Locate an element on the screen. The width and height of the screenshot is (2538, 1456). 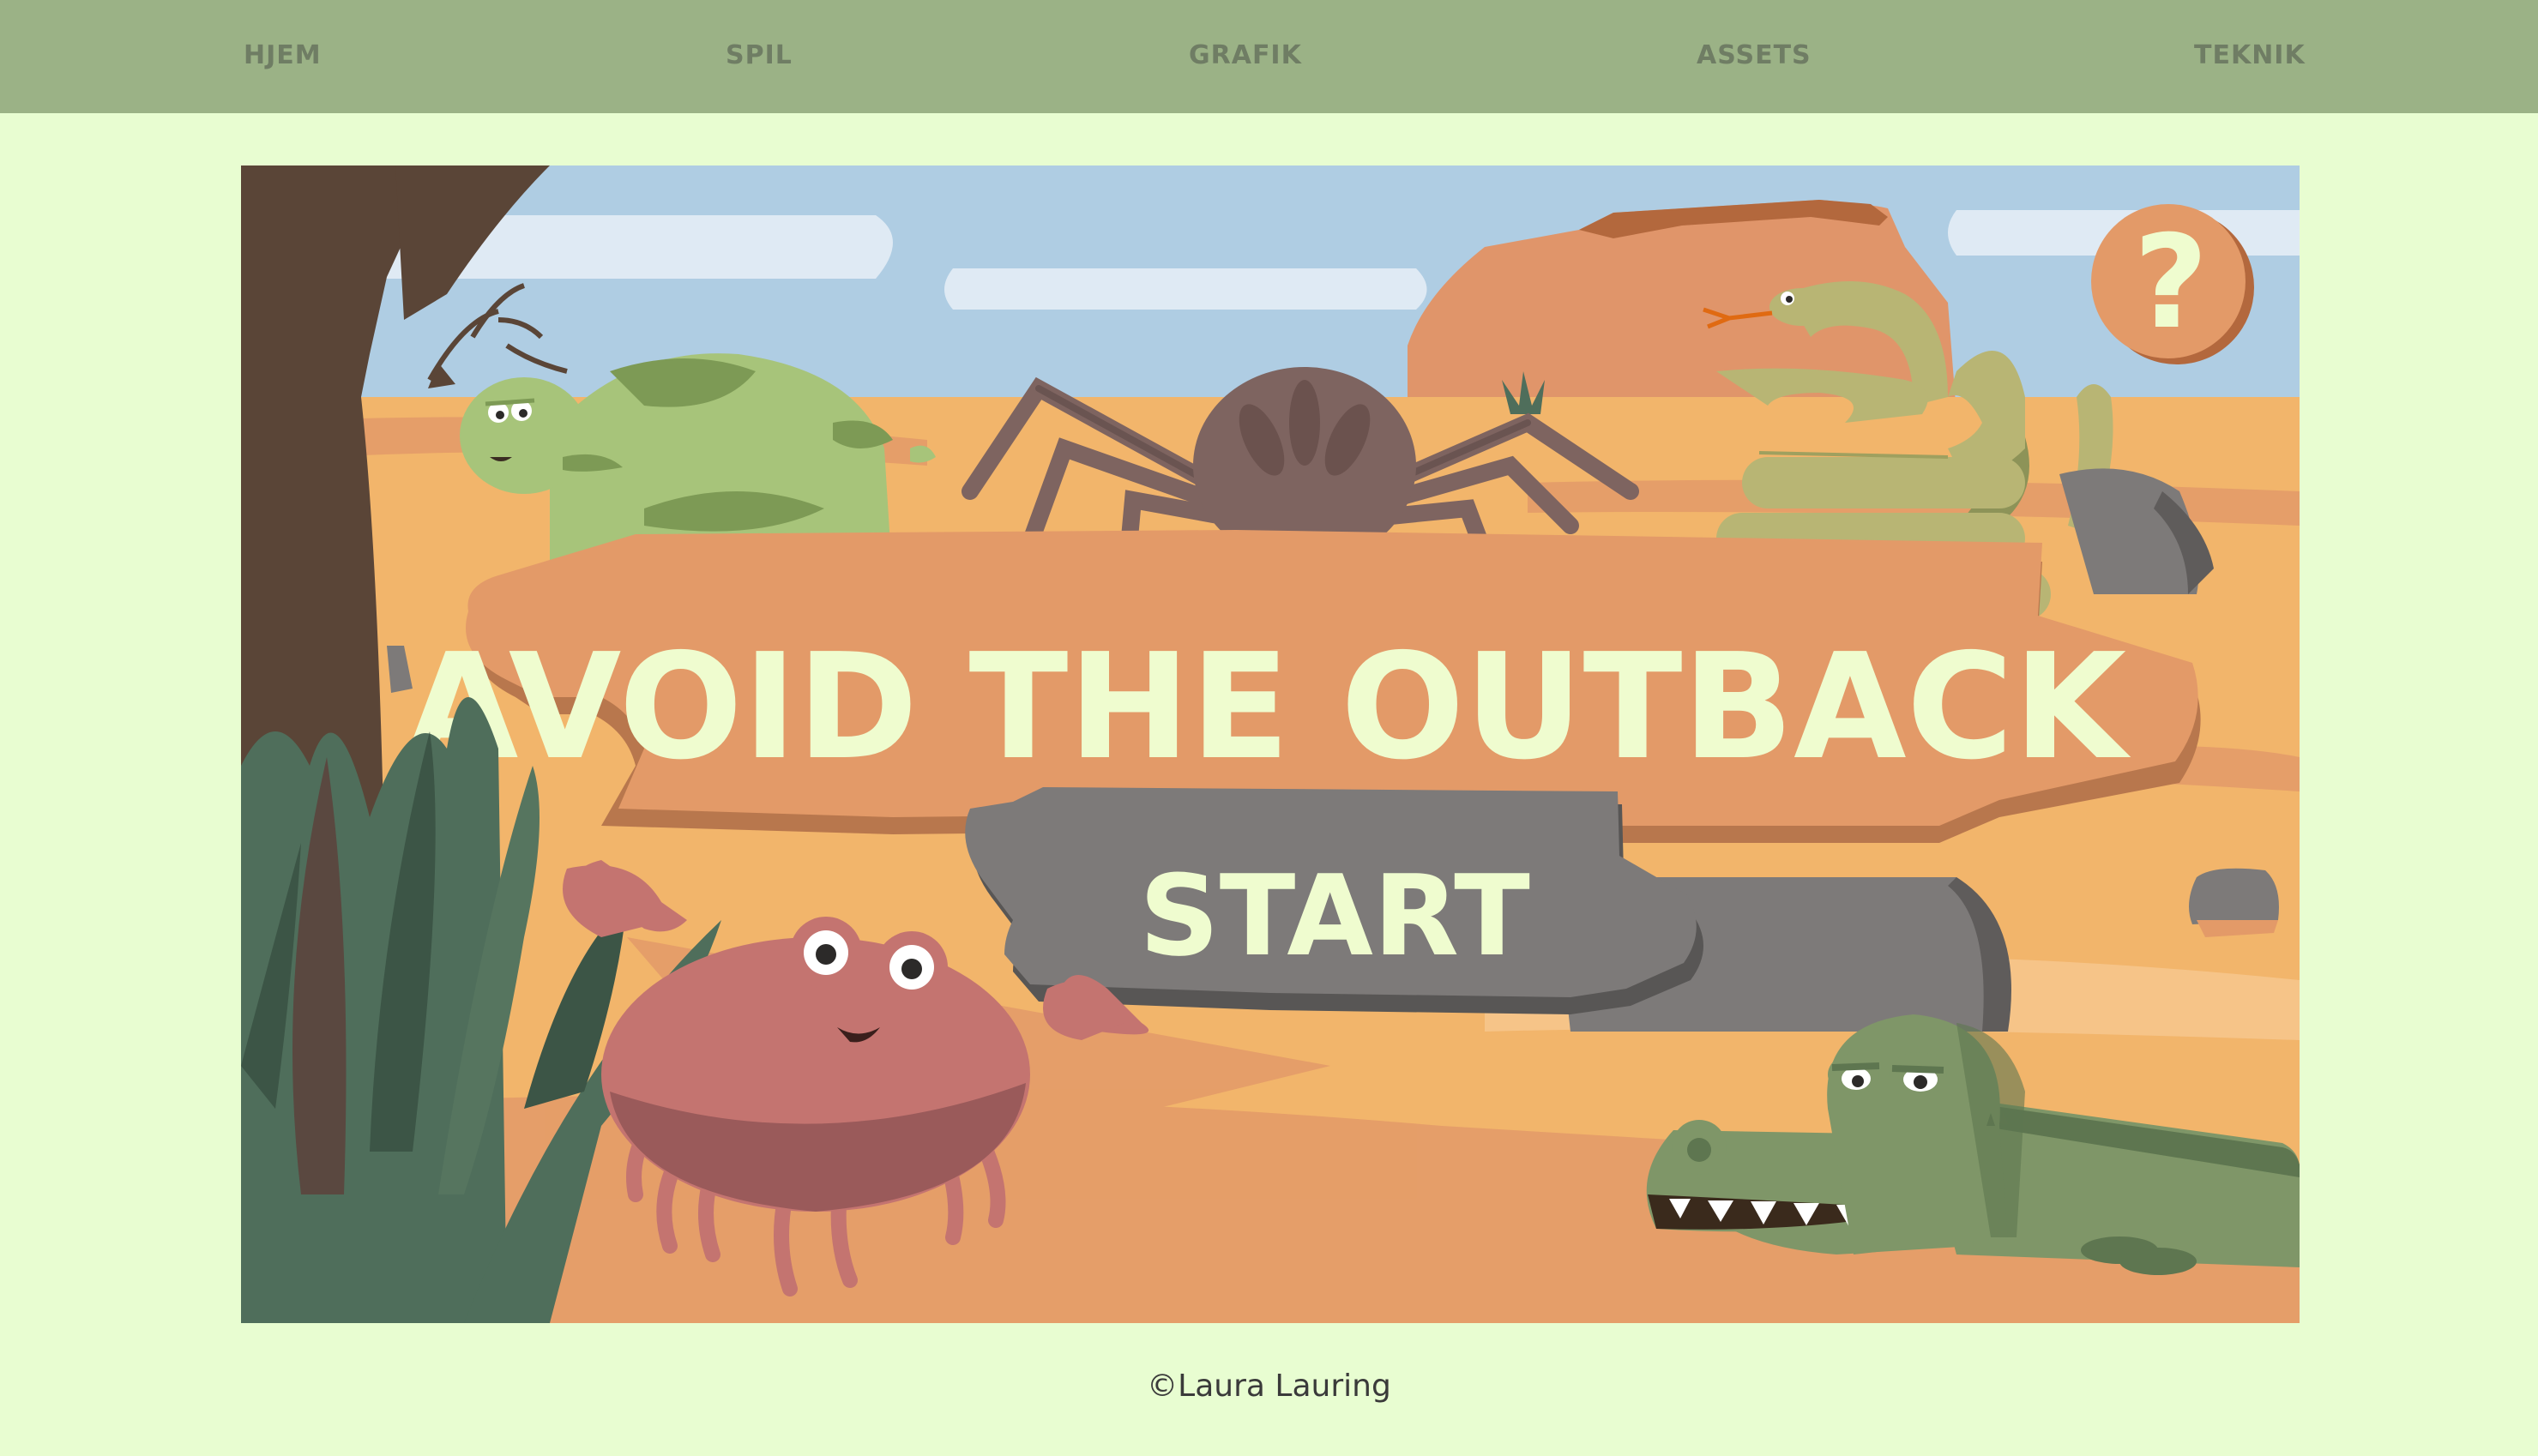
footer-copyright: ©Laura Lauring is located at coordinates (1269, 1386).